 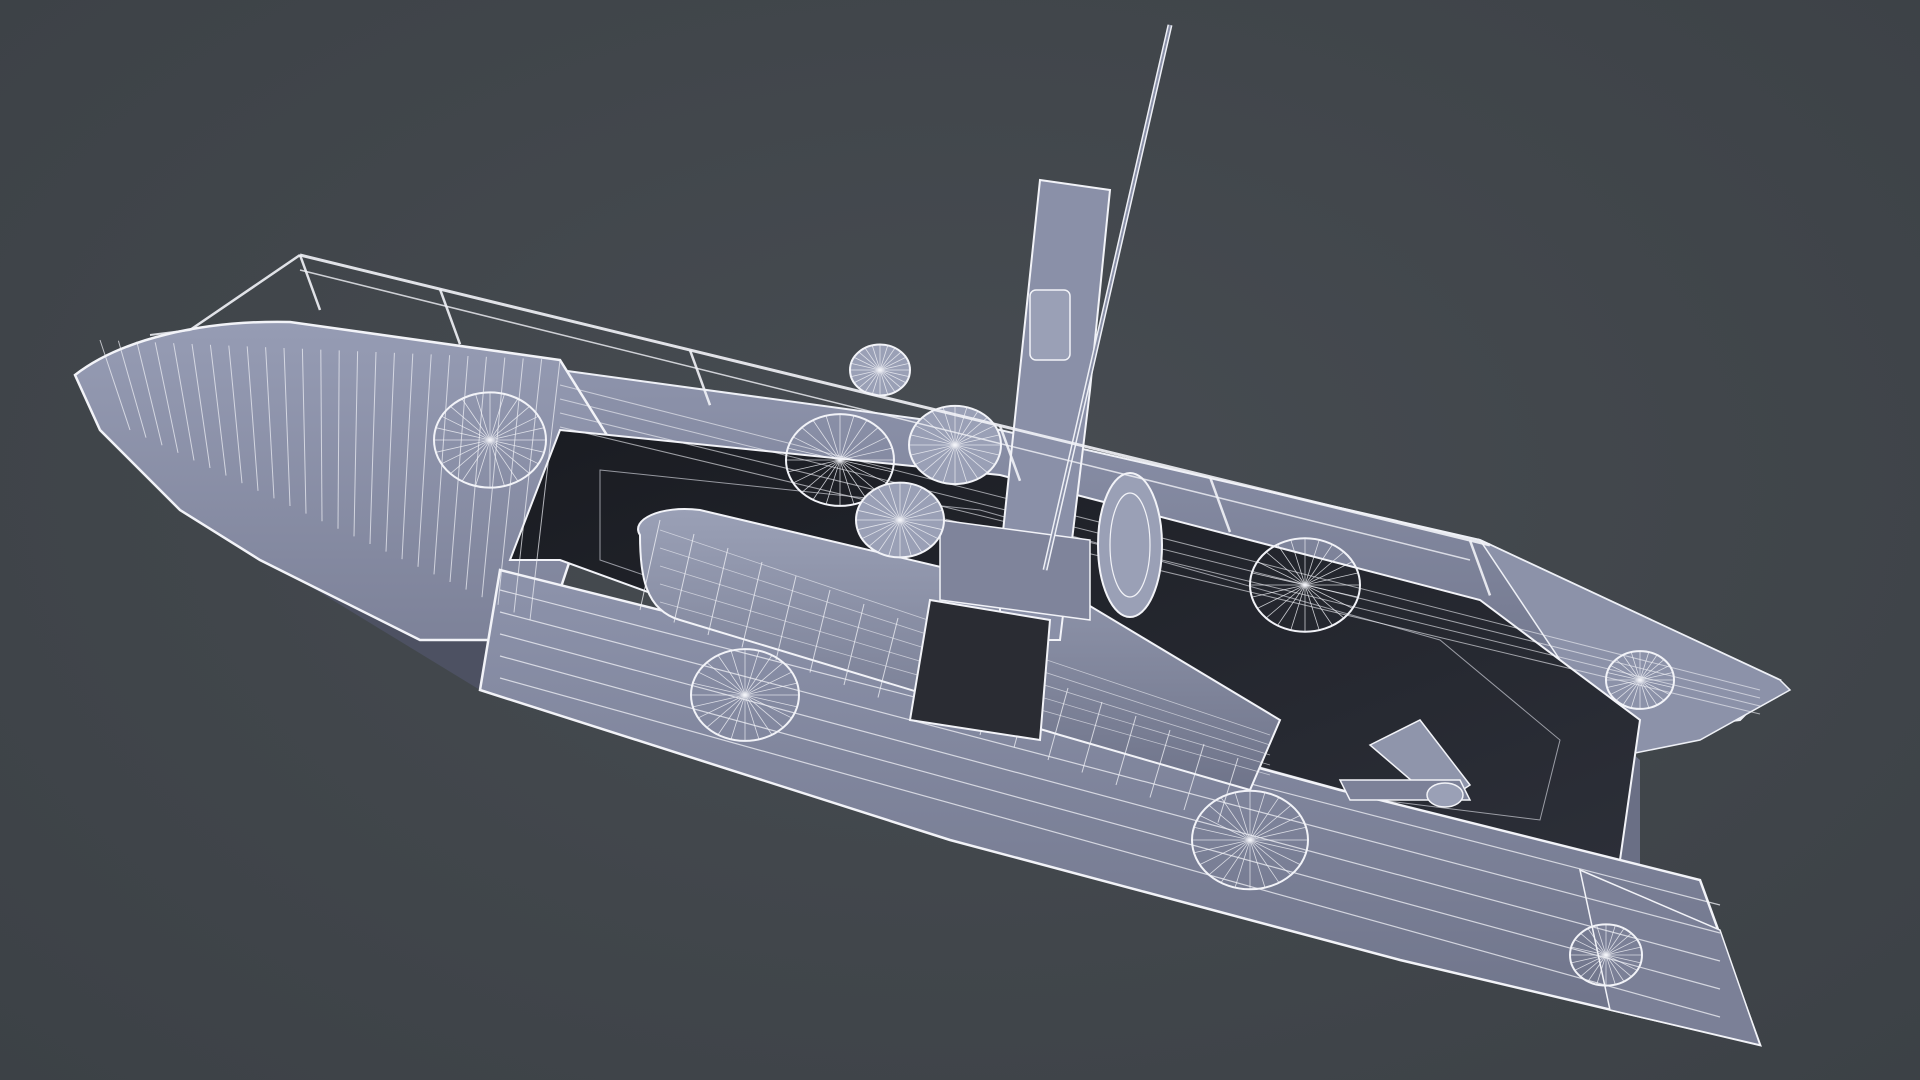 What do you see at coordinates (1130, 545) in the screenshot?
I see `lifebuoy` at bounding box center [1130, 545].